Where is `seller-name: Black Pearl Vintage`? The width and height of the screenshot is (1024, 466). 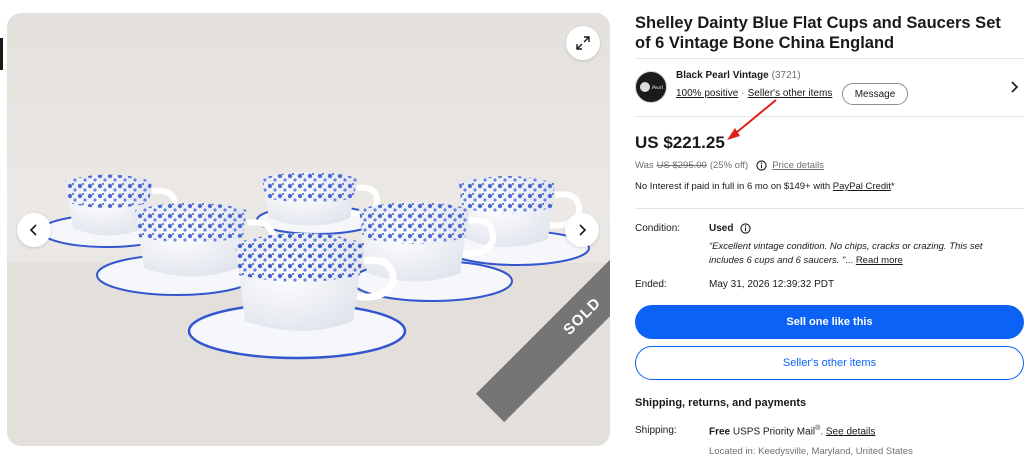
seller-name: Black Pearl Vintage is located at coordinates (722, 75).